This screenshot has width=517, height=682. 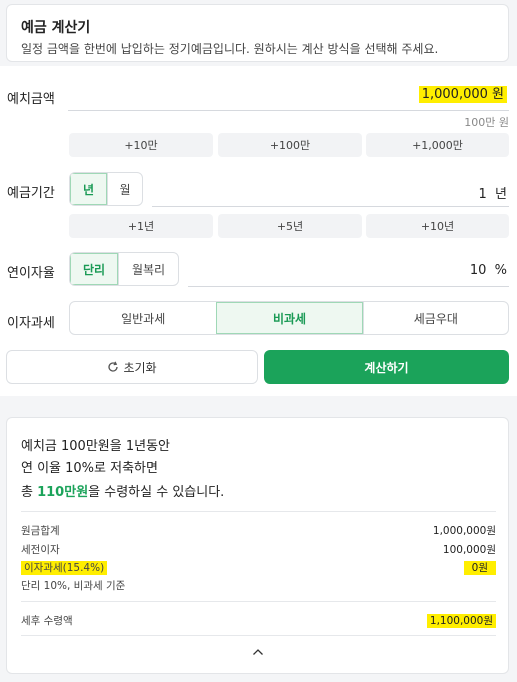 I want to click on add-100man-chip: +100만, so click(x=290, y=145).